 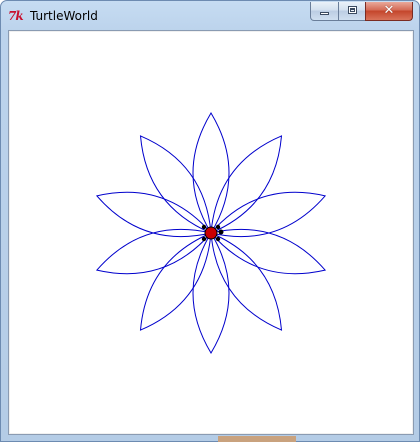 I want to click on turtle-body, so click(x=211, y=233).